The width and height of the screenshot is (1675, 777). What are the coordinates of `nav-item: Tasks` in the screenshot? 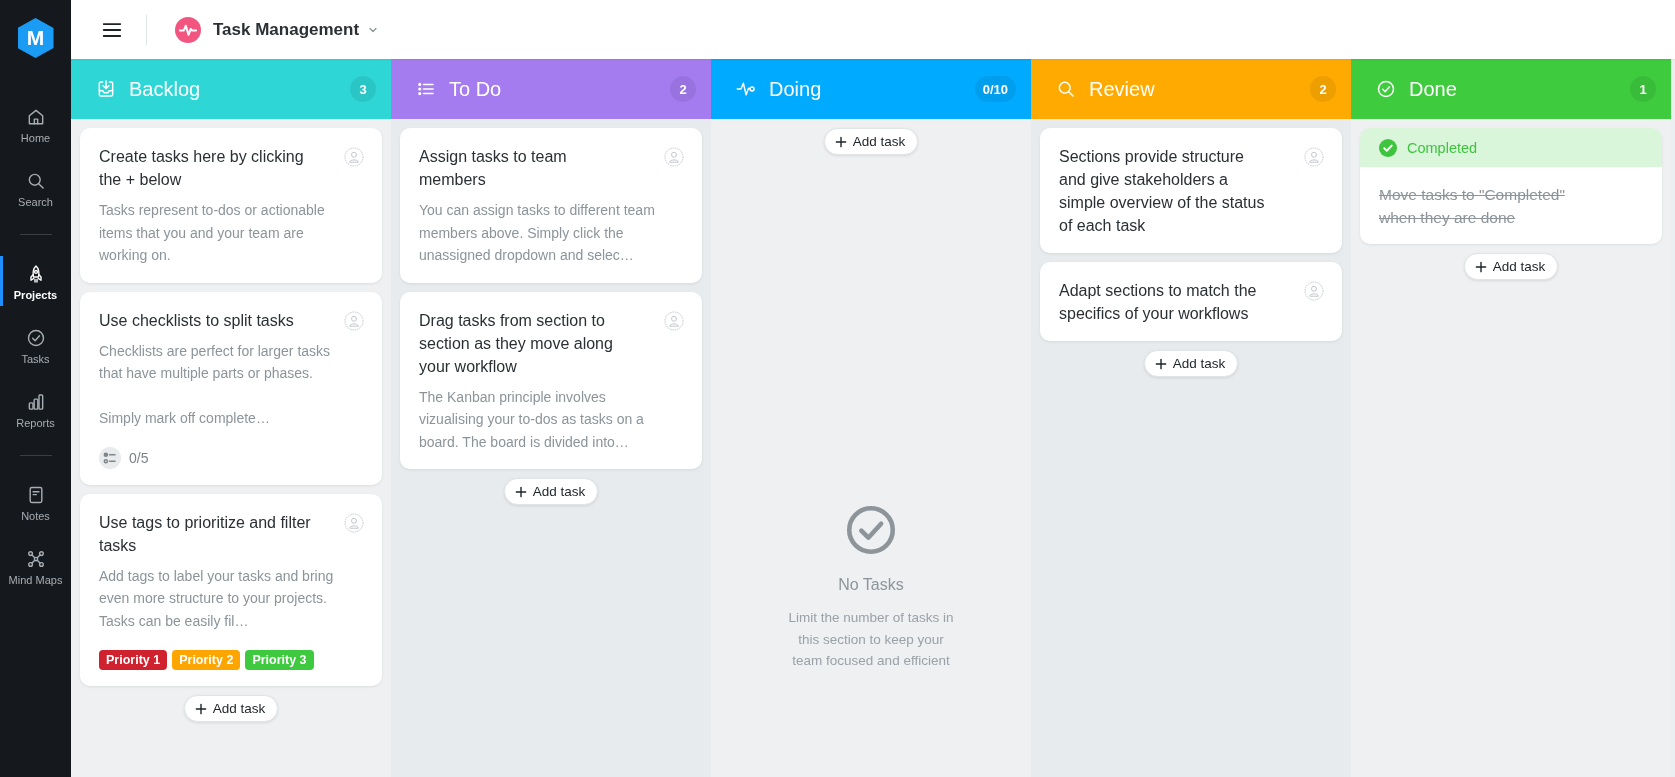 It's located at (35, 345).